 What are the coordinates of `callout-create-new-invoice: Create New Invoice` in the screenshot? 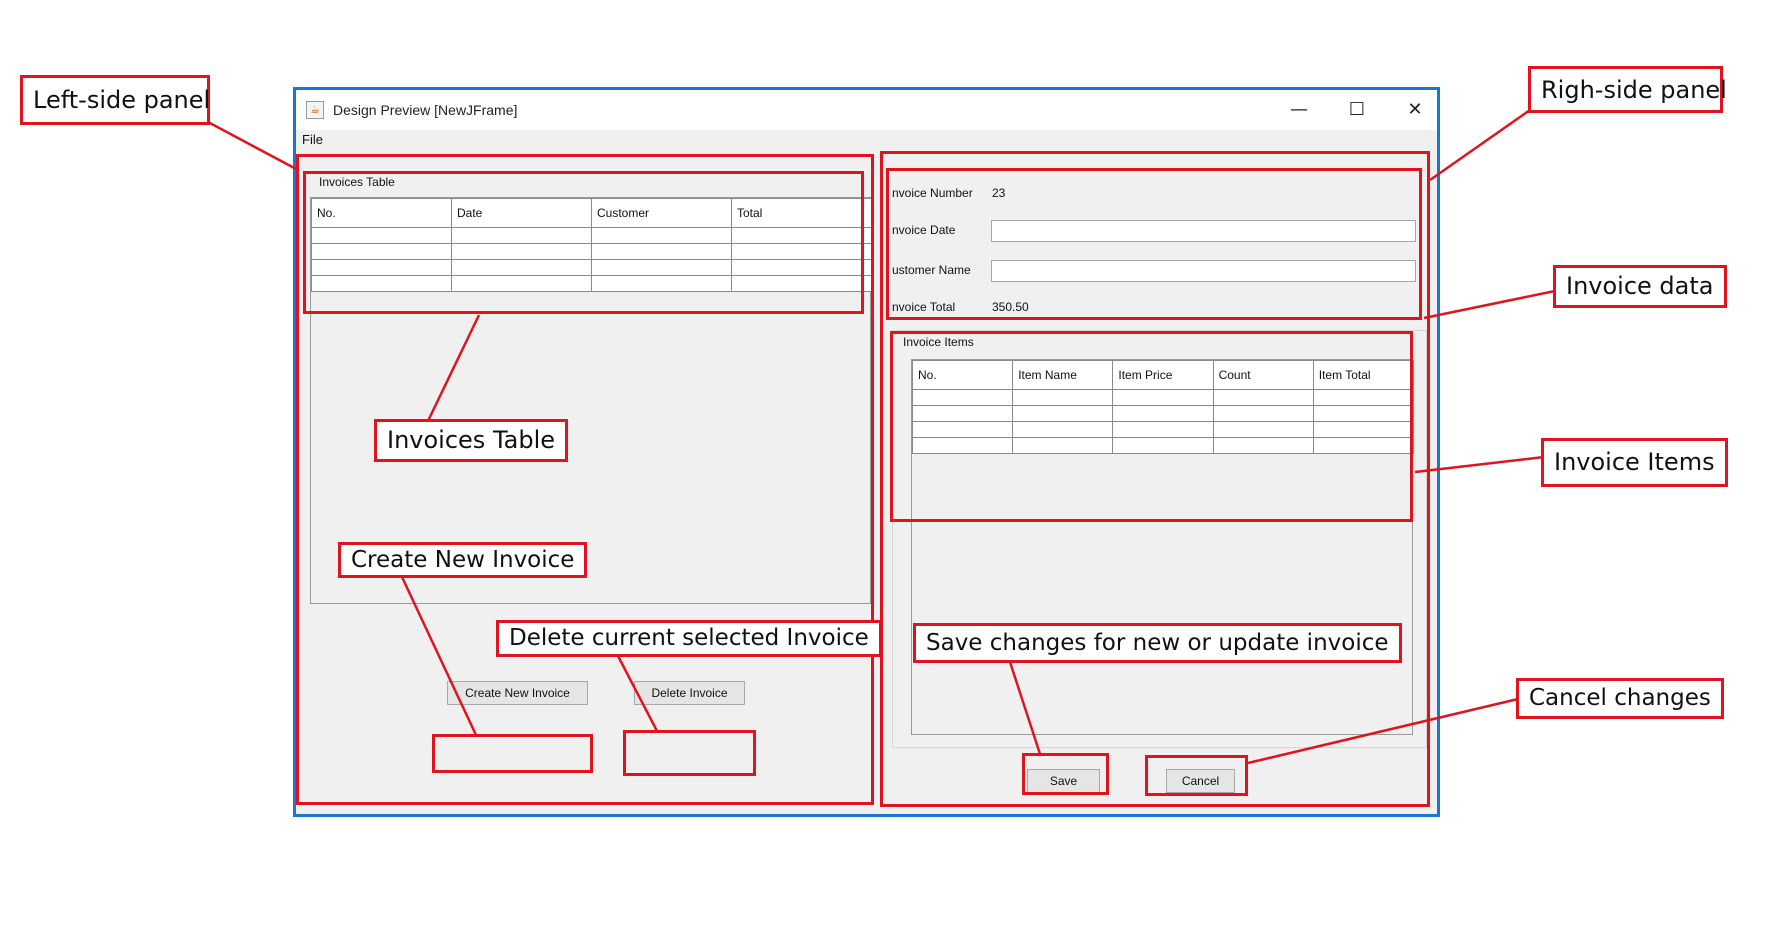 It's located at (463, 560).